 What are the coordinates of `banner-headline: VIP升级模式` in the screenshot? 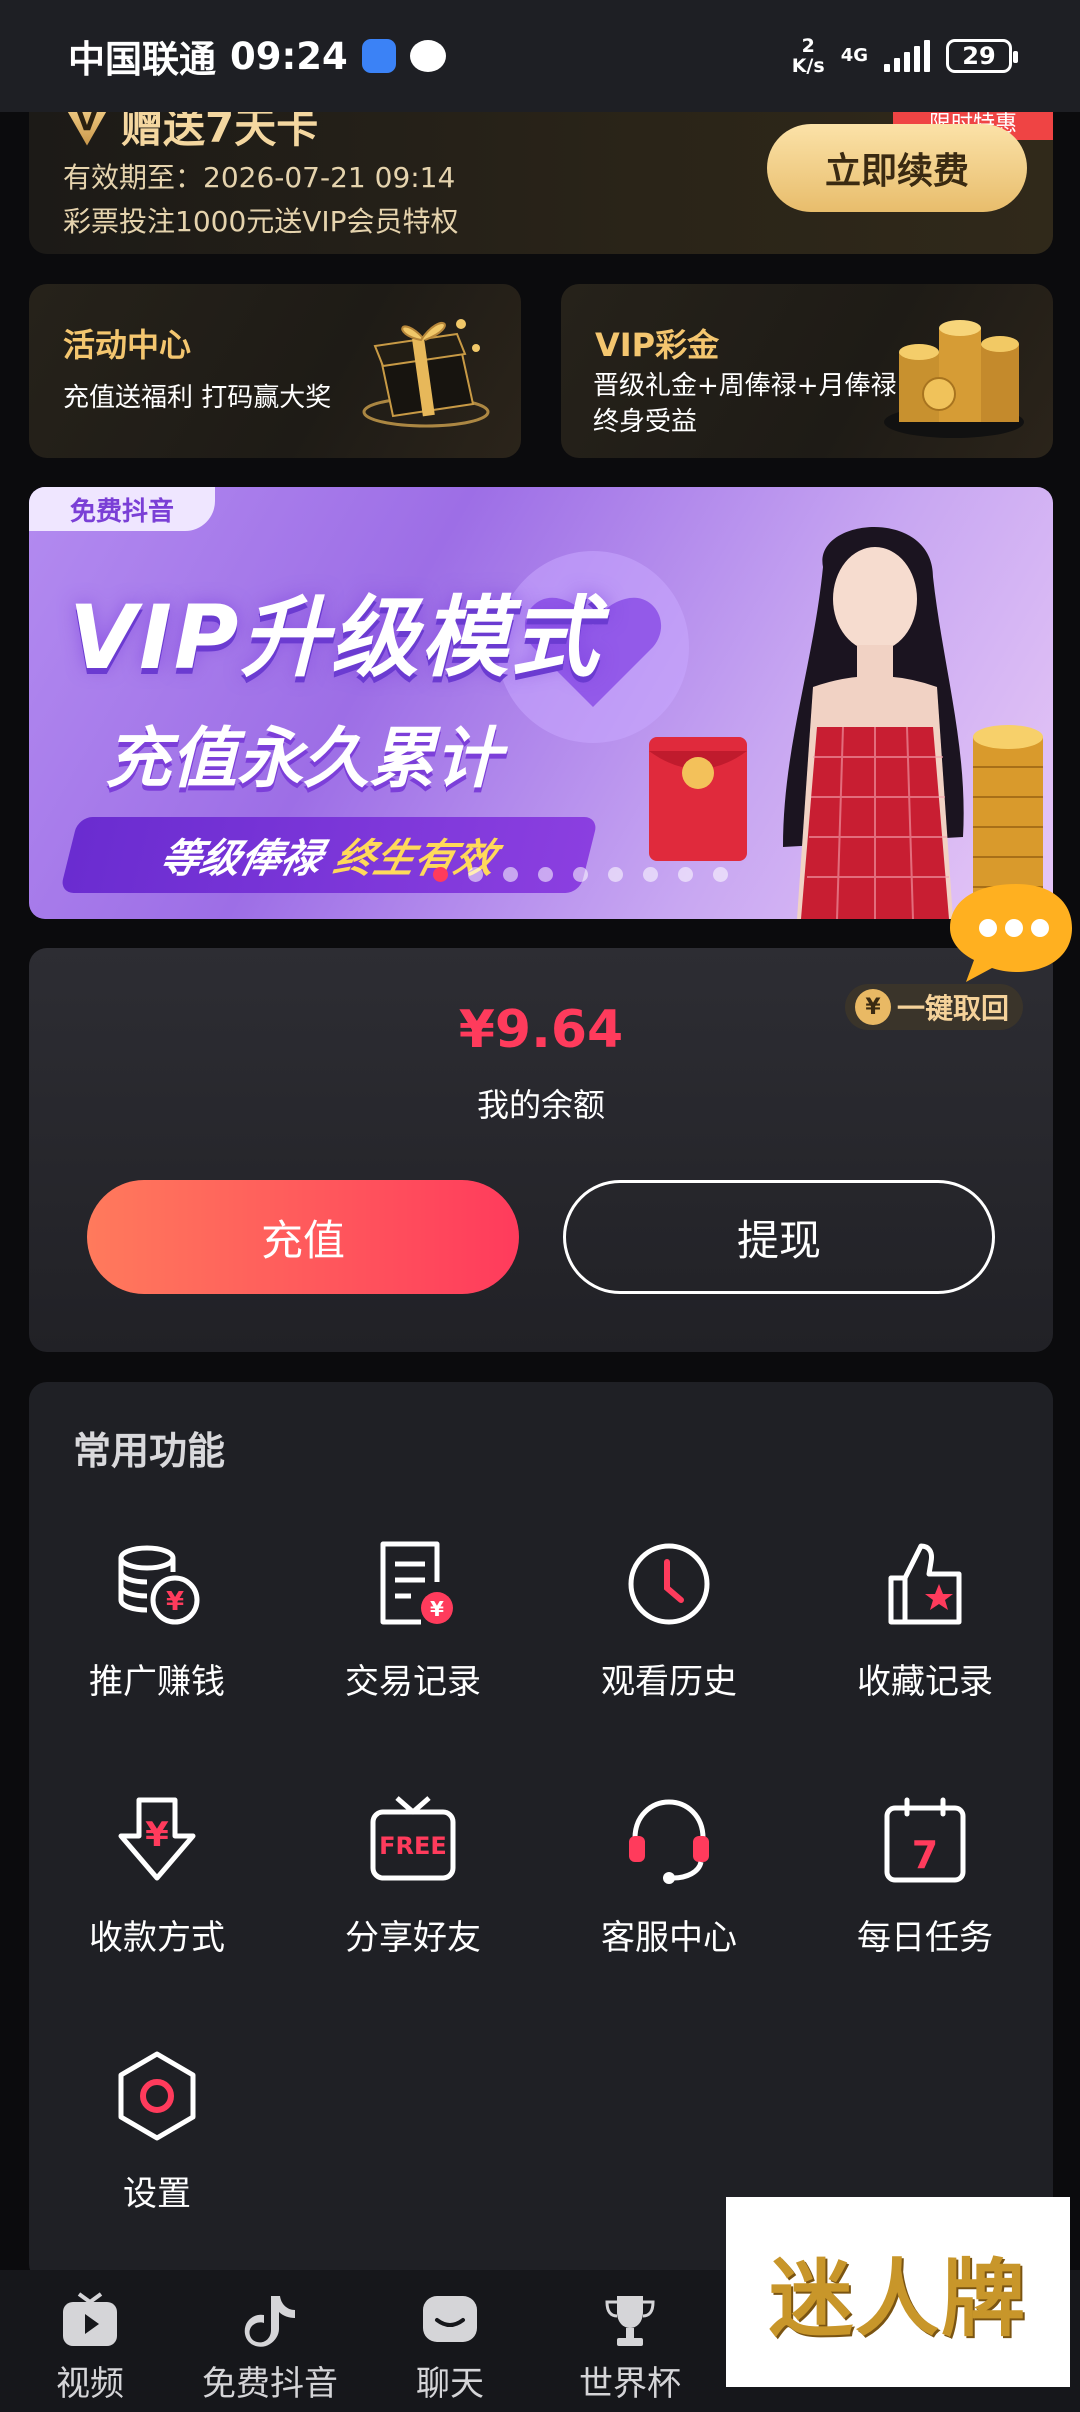 It's located at (335, 637).